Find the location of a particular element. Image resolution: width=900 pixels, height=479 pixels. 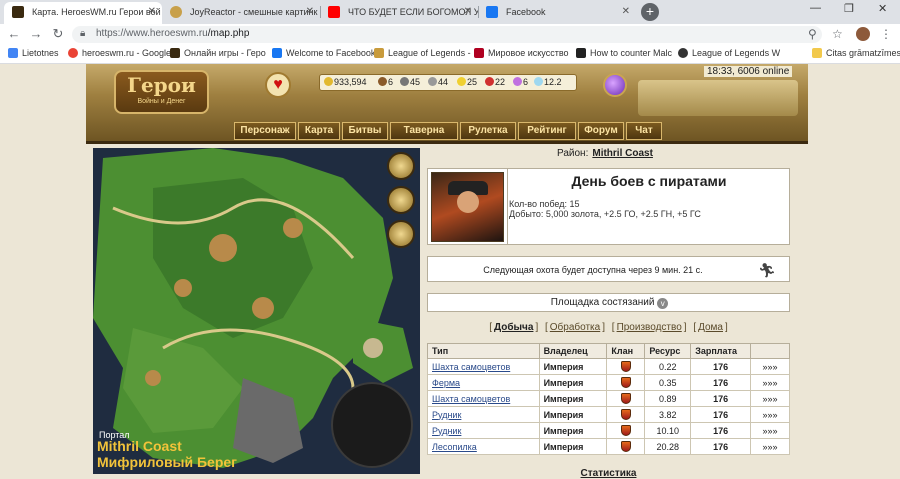

building-link: Лесопилка is located at coordinates (454, 447).